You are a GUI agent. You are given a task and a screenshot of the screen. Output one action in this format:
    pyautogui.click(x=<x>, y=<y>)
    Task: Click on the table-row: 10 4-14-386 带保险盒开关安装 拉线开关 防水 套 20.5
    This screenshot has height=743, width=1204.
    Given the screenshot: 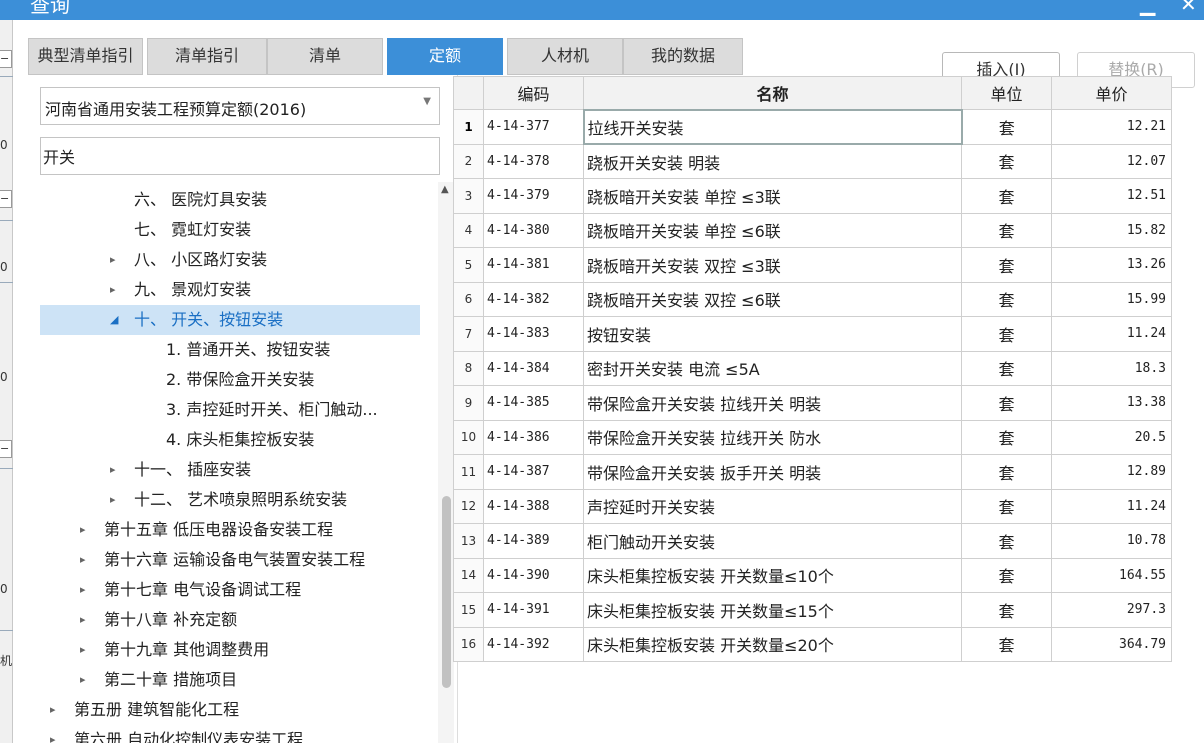 What is the action you would take?
    pyautogui.click(x=812, y=437)
    